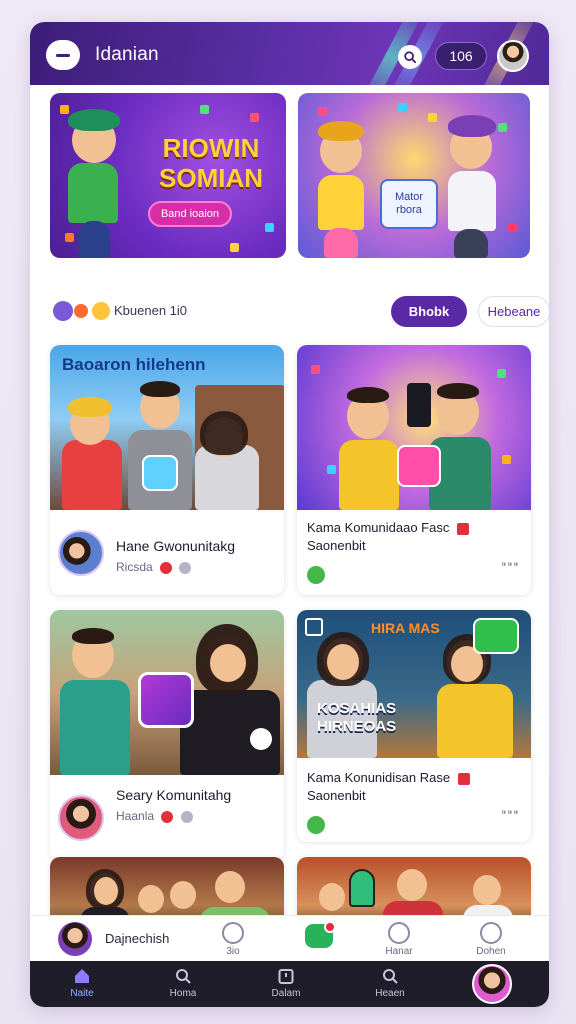 The image size is (576, 1024). Describe the element at coordinates (390, 976) in the screenshot. I see `explore-icon` at that location.